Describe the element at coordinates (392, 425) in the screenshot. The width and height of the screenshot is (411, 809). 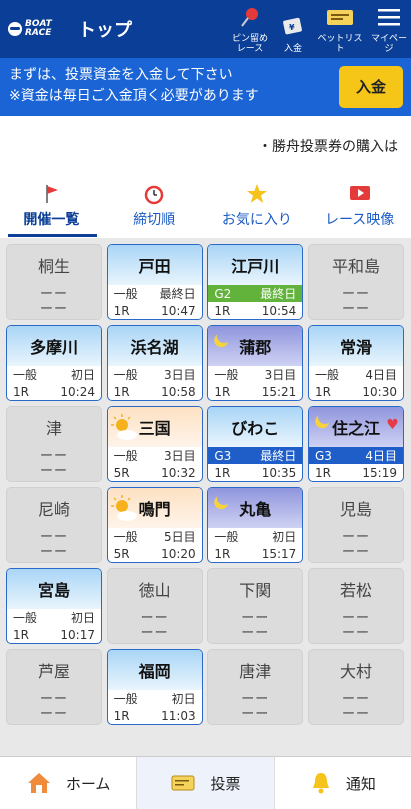
I see `favorite-heart-icon: ♥` at that location.